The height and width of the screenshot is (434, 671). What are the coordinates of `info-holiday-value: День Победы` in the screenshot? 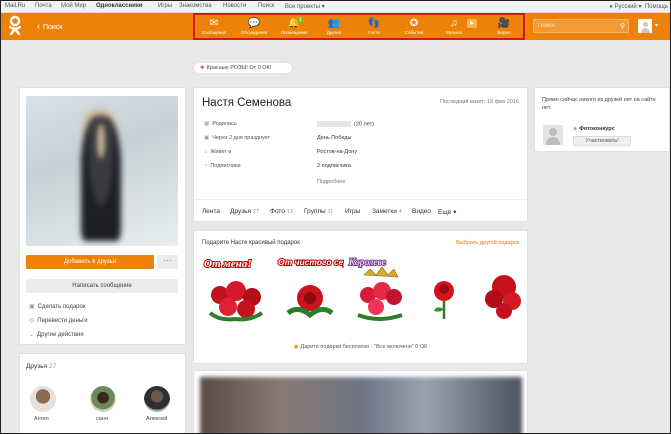 It's located at (334, 138).